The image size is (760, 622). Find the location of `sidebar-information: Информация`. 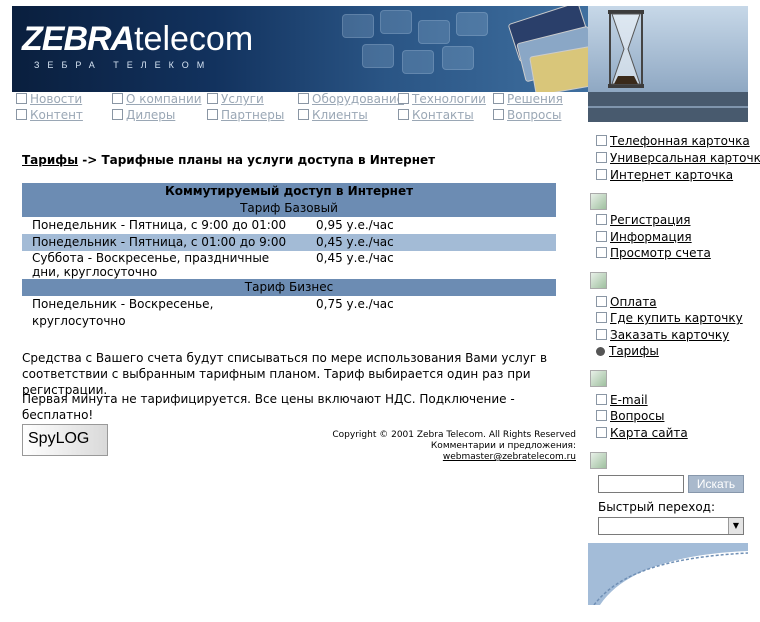

sidebar-information: Информация is located at coordinates (644, 237).